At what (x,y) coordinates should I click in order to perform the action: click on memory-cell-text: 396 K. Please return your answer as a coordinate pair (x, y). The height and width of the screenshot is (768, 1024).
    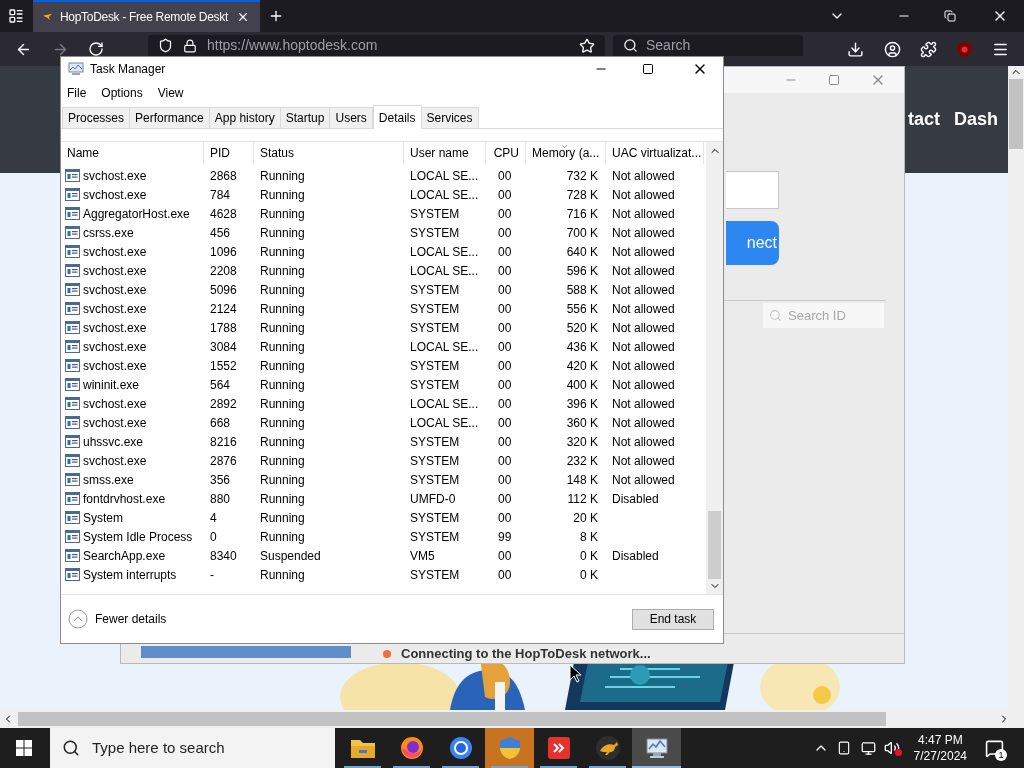
    Looking at the image, I should click on (582, 404).